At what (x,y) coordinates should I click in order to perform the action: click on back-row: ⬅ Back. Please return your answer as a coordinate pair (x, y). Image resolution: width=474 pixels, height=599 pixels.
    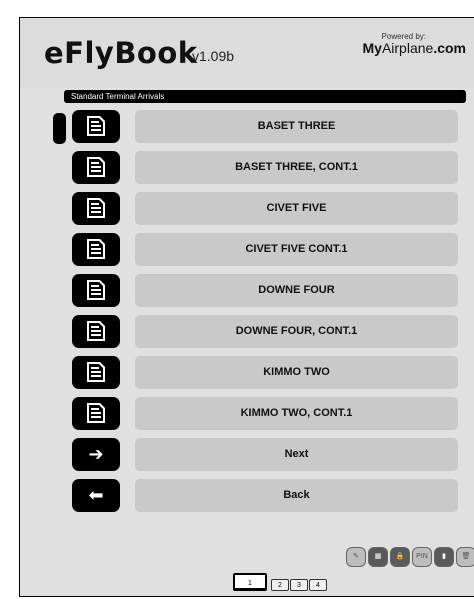
    Looking at the image, I should click on (247, 495).